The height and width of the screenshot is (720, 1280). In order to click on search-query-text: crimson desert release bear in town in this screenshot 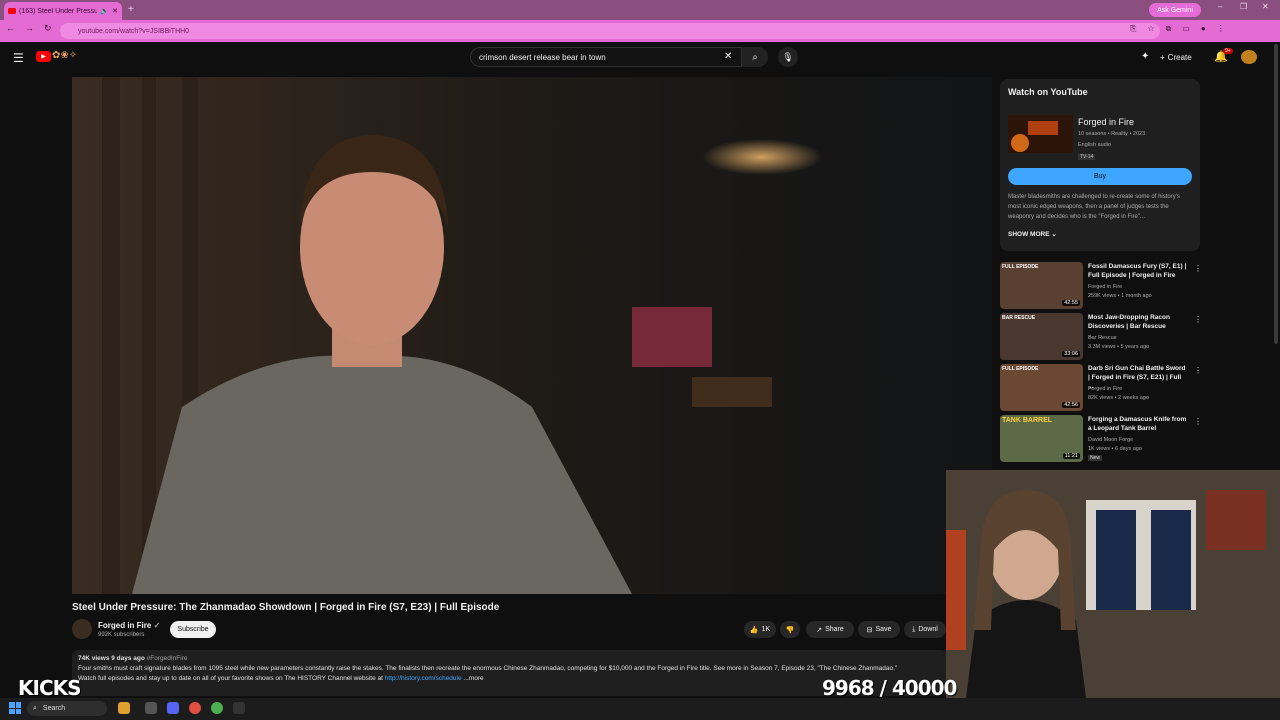, I will do `click(542, 57)`.